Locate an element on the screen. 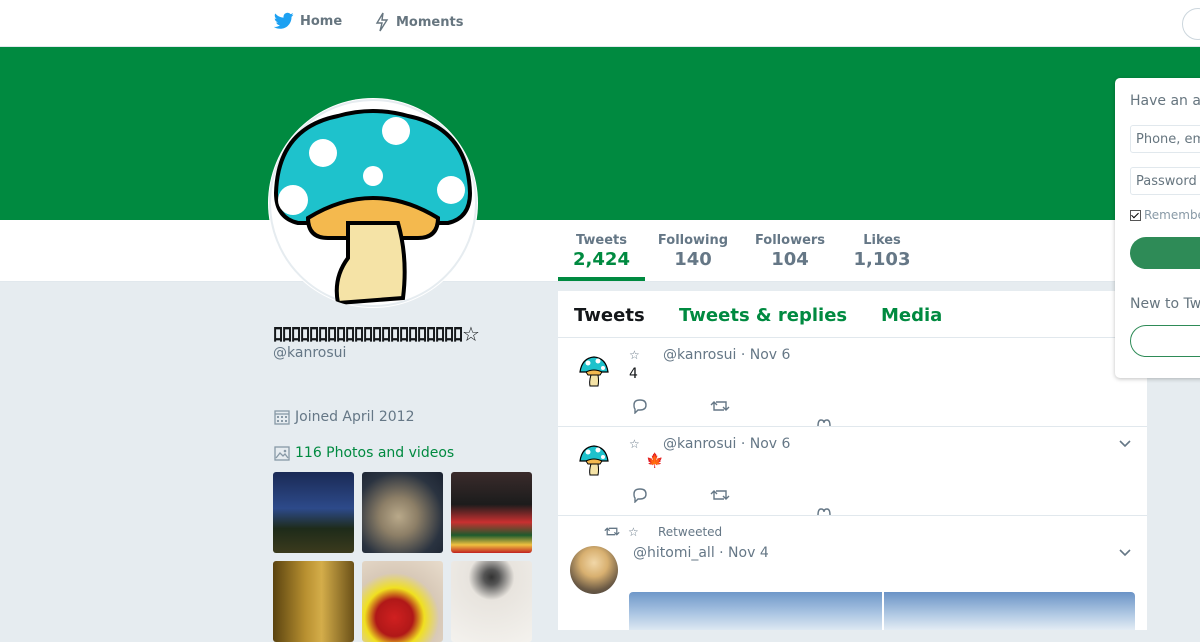 Image resolution: width=1200 pixels, height=642 pixels. phone-email-input: Phone, email or username is located at coordinates (1165, 139).